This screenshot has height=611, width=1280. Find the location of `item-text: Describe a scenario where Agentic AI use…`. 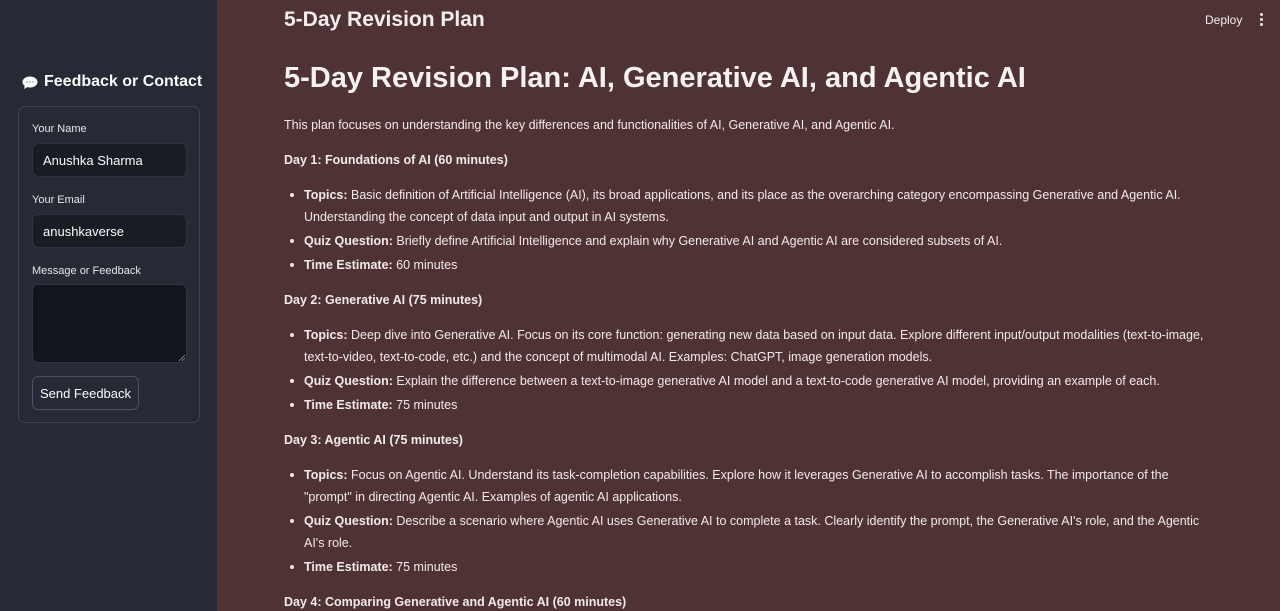

item-text: Describe a scenario where Agentic AI use… is located at coordinates (752, 532).